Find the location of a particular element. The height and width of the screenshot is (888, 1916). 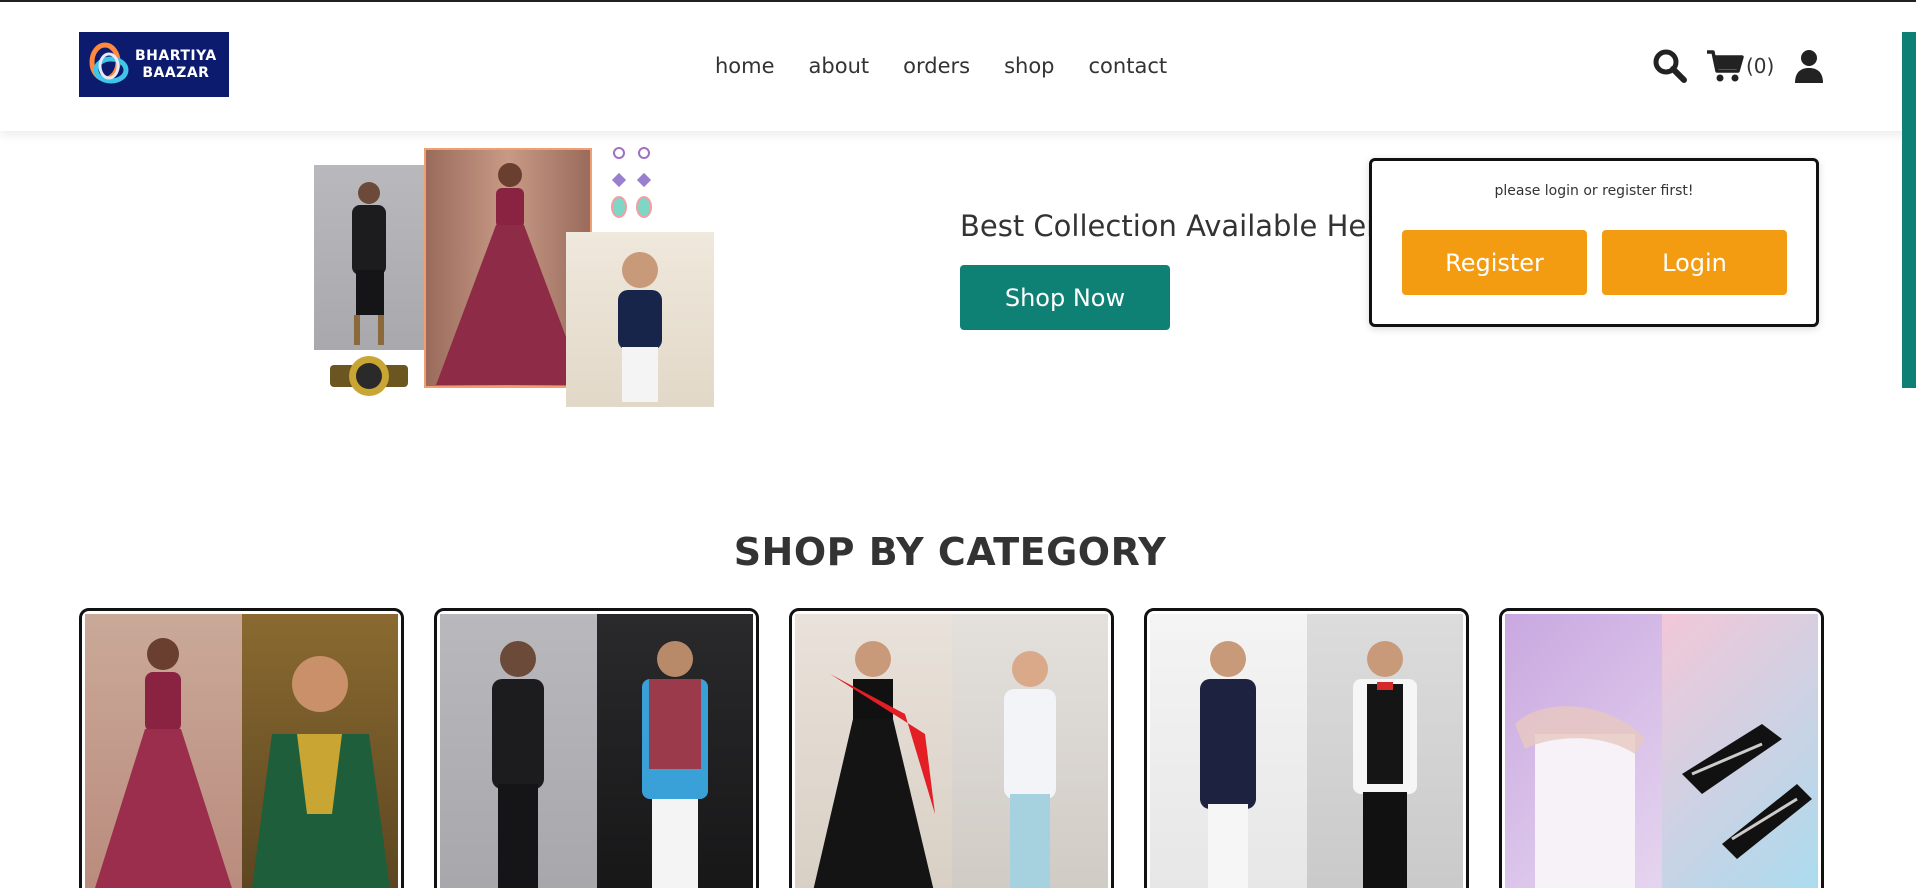

nav-contact: contact is located at coordinates (1128, 66).